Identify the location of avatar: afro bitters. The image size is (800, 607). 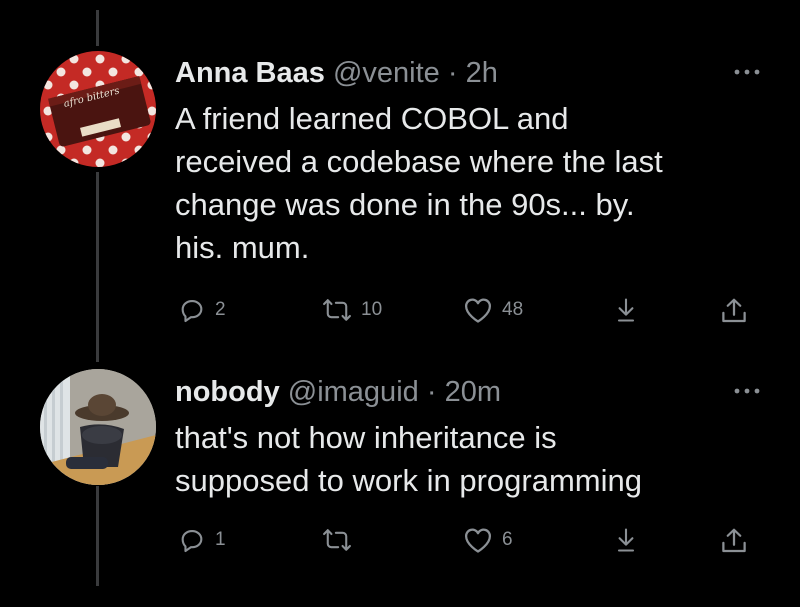
(98, 109).